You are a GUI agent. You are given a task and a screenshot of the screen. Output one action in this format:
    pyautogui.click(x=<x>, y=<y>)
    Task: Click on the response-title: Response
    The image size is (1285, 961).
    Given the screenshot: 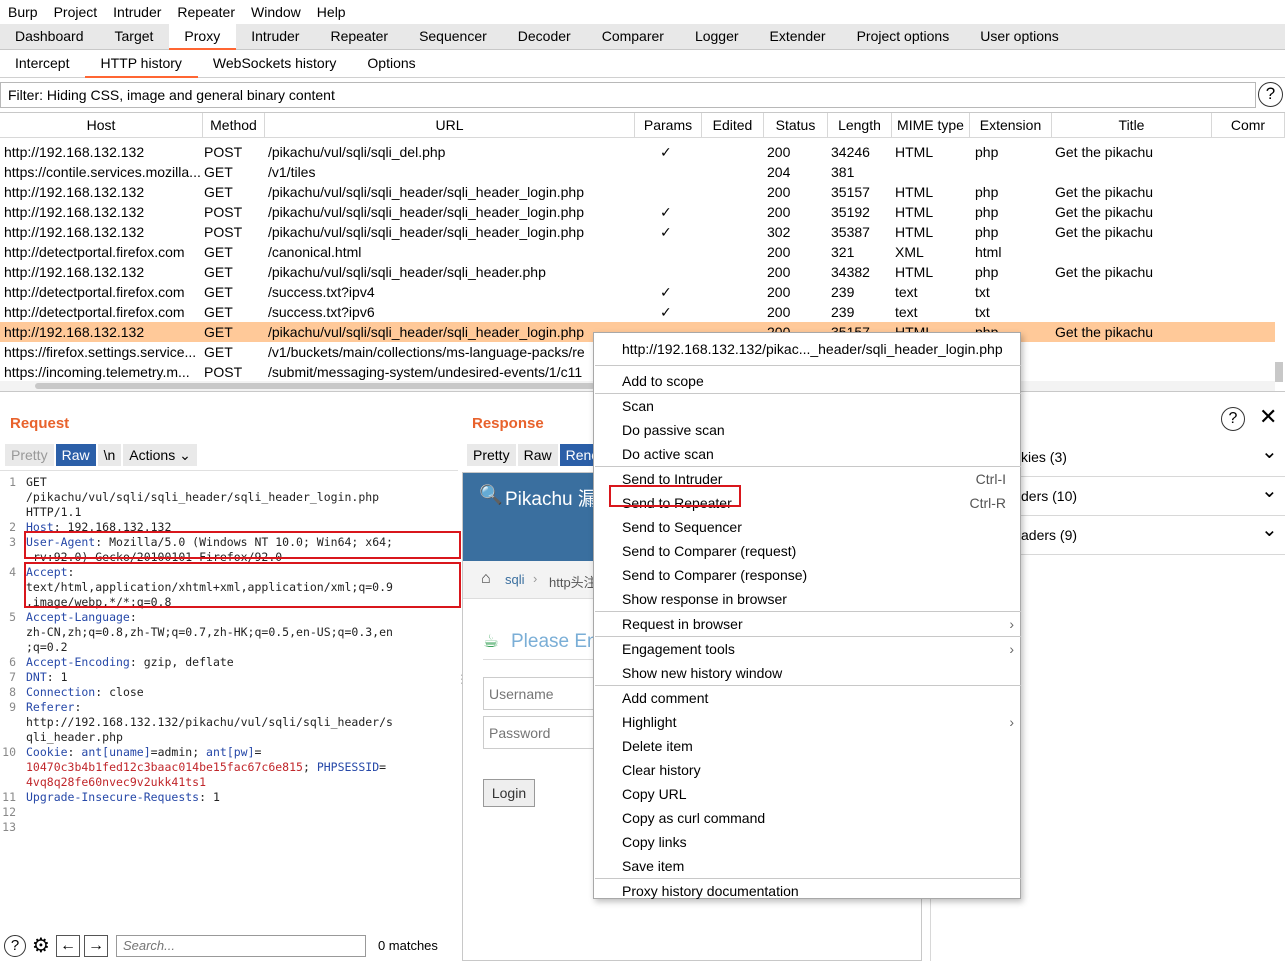 What is the action you would take?
    pyautogui.click(x=508, y=423)
    